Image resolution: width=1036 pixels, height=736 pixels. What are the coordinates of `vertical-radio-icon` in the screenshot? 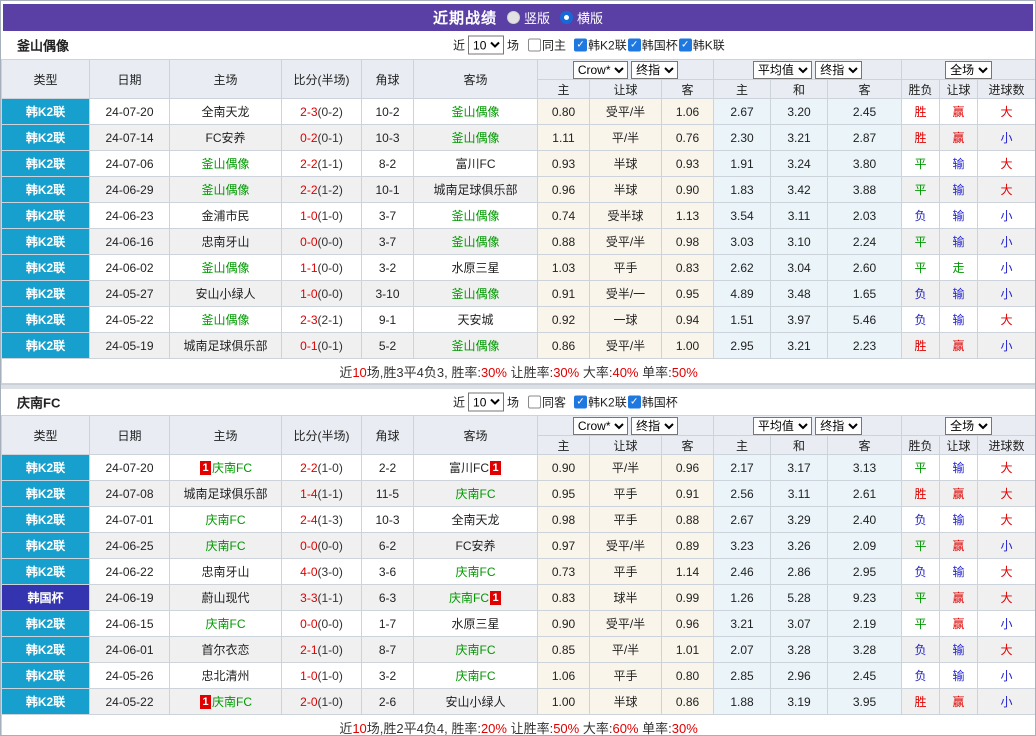 It's located at (513, 17).